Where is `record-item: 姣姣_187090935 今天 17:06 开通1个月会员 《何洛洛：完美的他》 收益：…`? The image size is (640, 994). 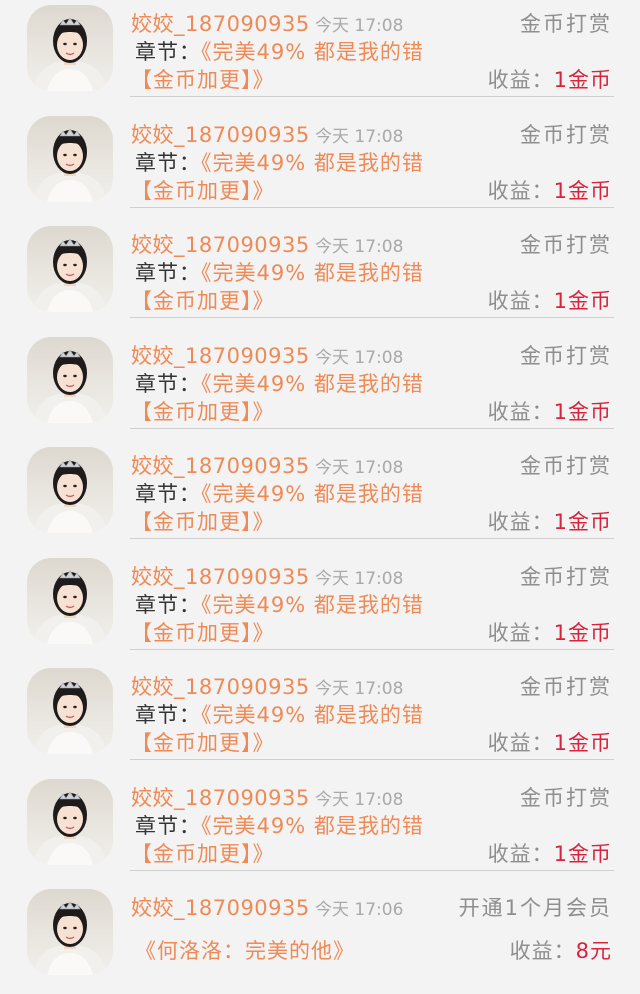 record-item: 姣姣_187090935 今天 17:06 开通1个月会员 《何洛洛：完美的他》 收益：… is located at coordinates (320, 939).